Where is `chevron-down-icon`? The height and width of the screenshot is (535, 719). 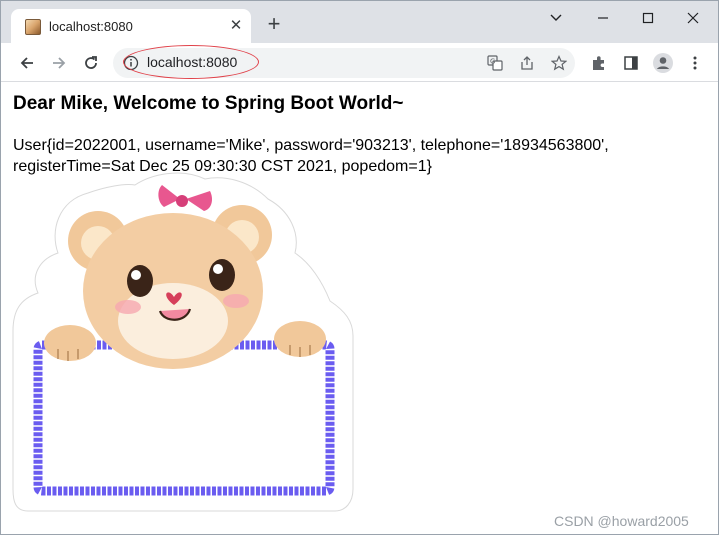 chevron-down-icon is located at coordinates (556, 17).